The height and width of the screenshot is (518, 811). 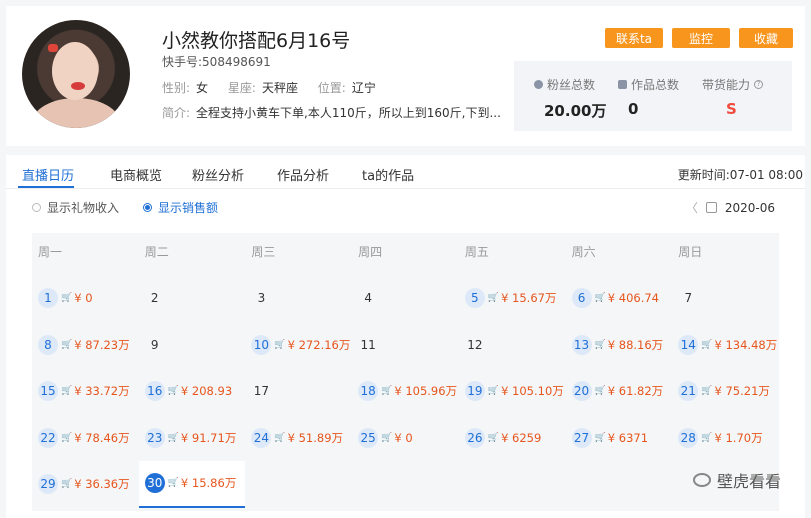 What do you see at coordinates (102, 344) in the screenshot?
I see `sales-amount: ¥ 87.23万` at bounding box center [102, 344].